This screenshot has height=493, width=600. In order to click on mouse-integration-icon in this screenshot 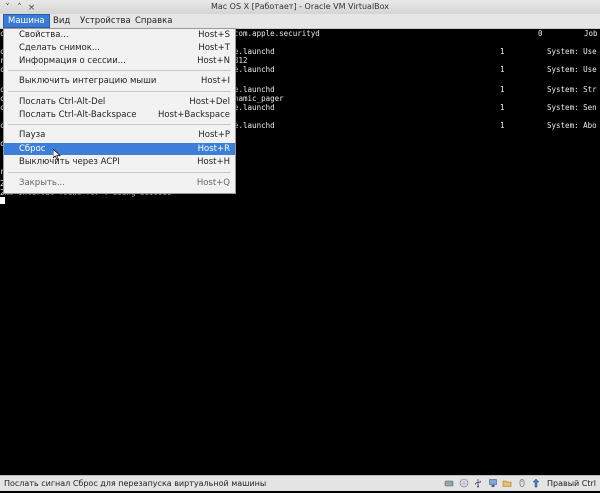, I will do `click(522, 483)`.